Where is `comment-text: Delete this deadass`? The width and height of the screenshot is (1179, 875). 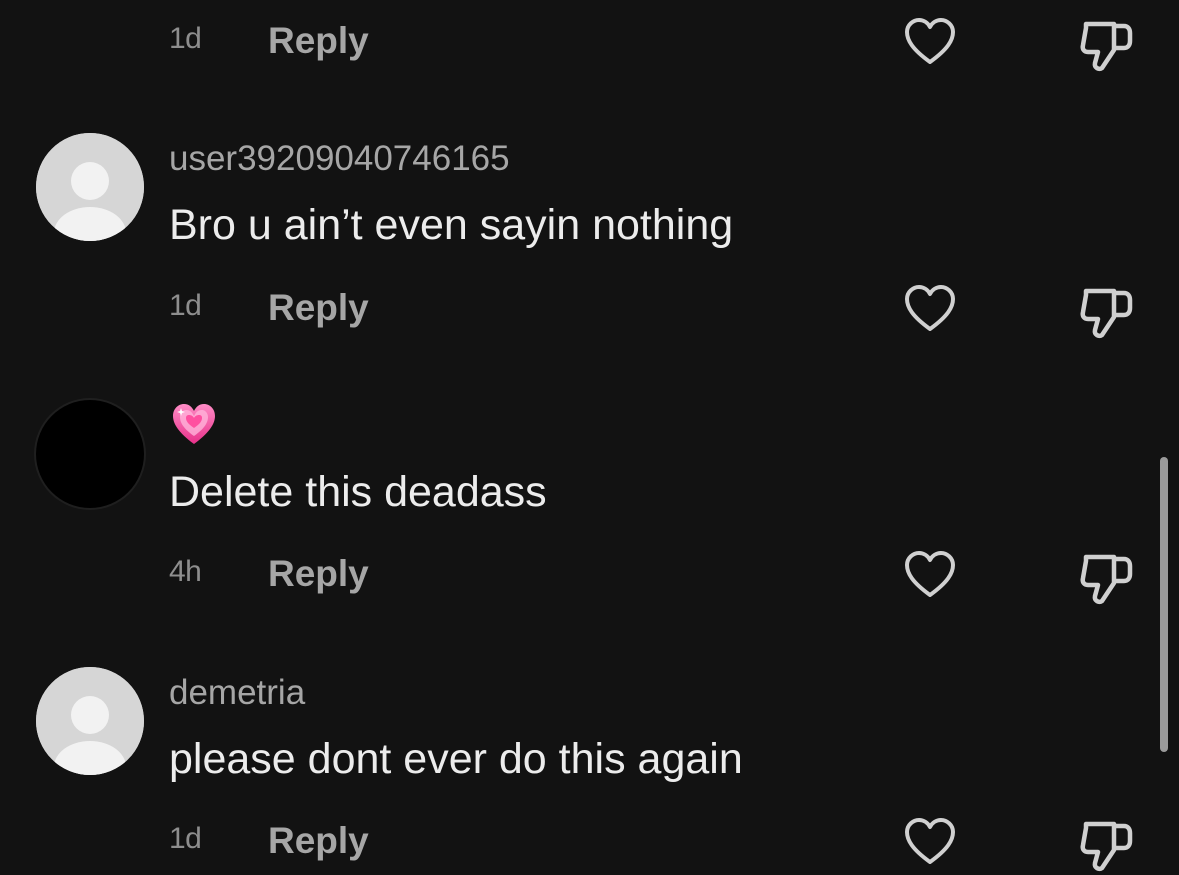 comment-text: Delete this deadass is located at coordinates (358, 492).